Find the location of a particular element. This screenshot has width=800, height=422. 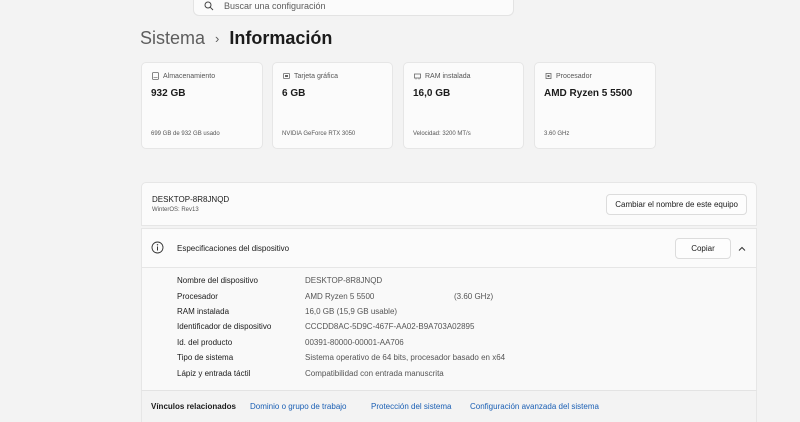

link-system-protection: Protección del sistema is located at coordinates (411, 406).